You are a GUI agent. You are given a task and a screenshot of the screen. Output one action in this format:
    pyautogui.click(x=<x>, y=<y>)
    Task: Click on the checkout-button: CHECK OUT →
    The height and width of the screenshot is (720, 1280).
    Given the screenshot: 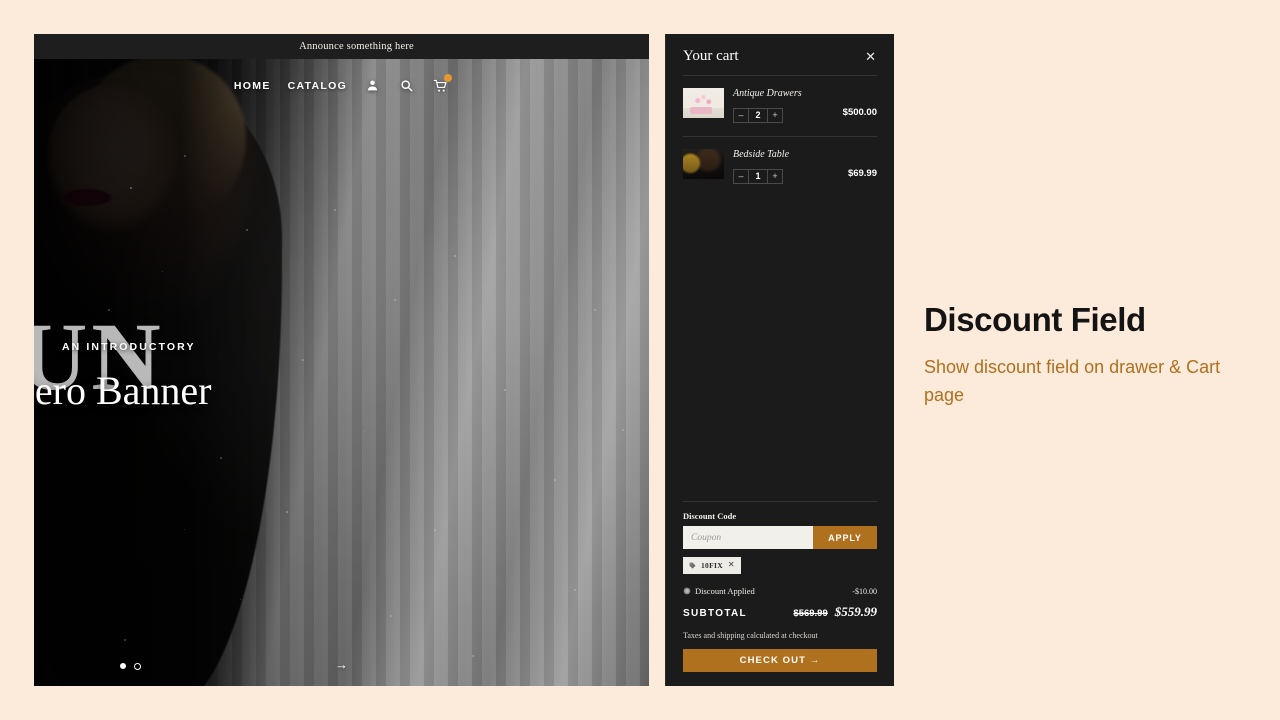 What is the action you would take?
    pyautogui.click(x=780, y=660)
    